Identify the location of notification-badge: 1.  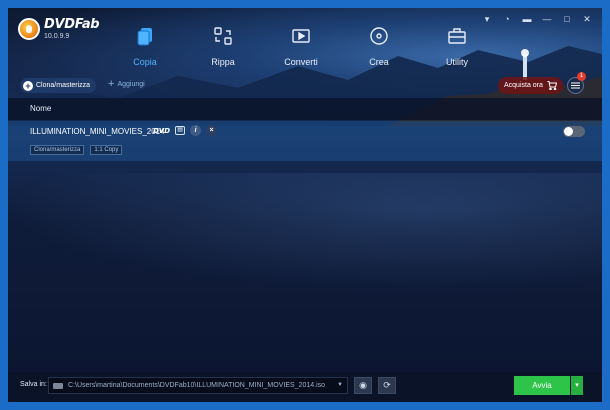
(581, 76).